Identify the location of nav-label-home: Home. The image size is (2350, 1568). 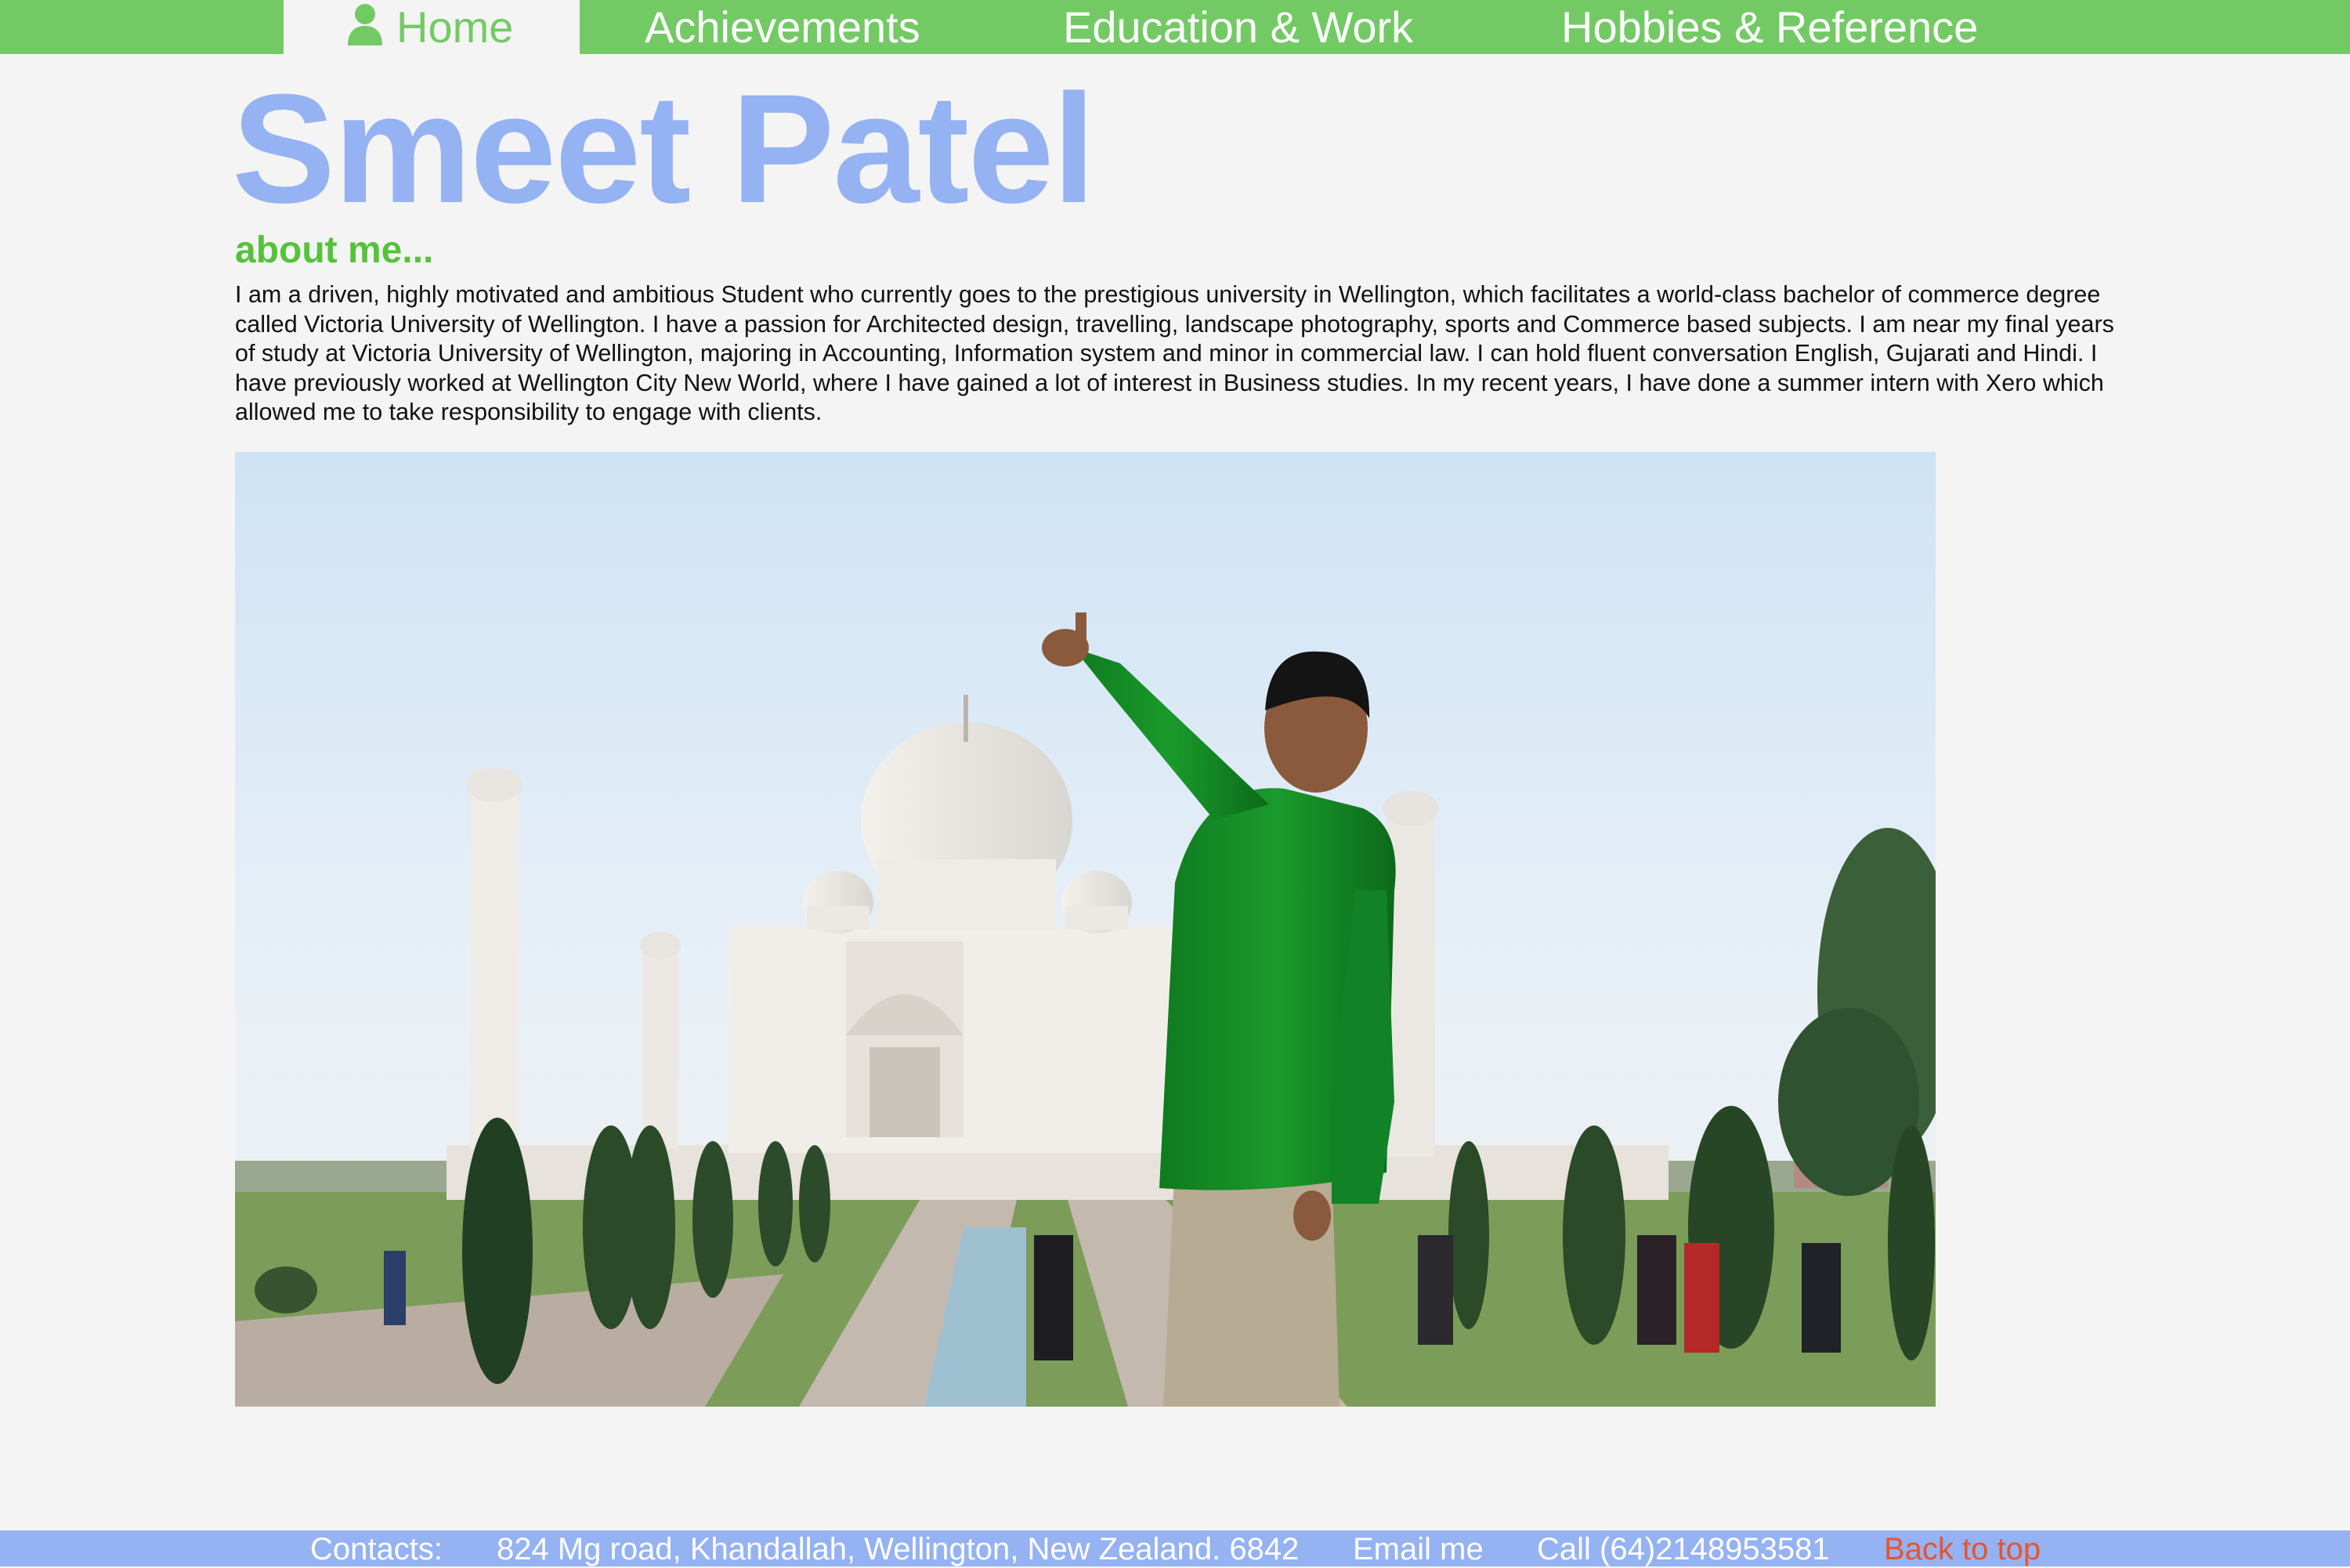
(455, 27).